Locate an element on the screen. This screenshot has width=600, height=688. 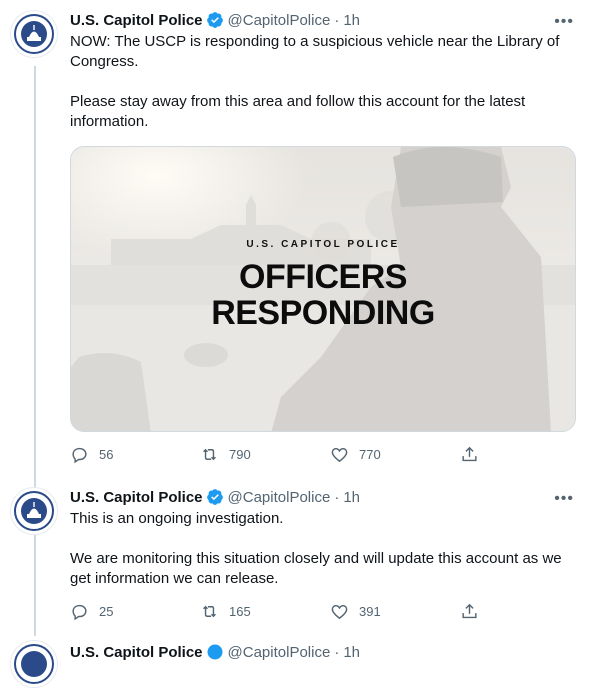
retweet-count: 790 is located at coordinates (240, 454).